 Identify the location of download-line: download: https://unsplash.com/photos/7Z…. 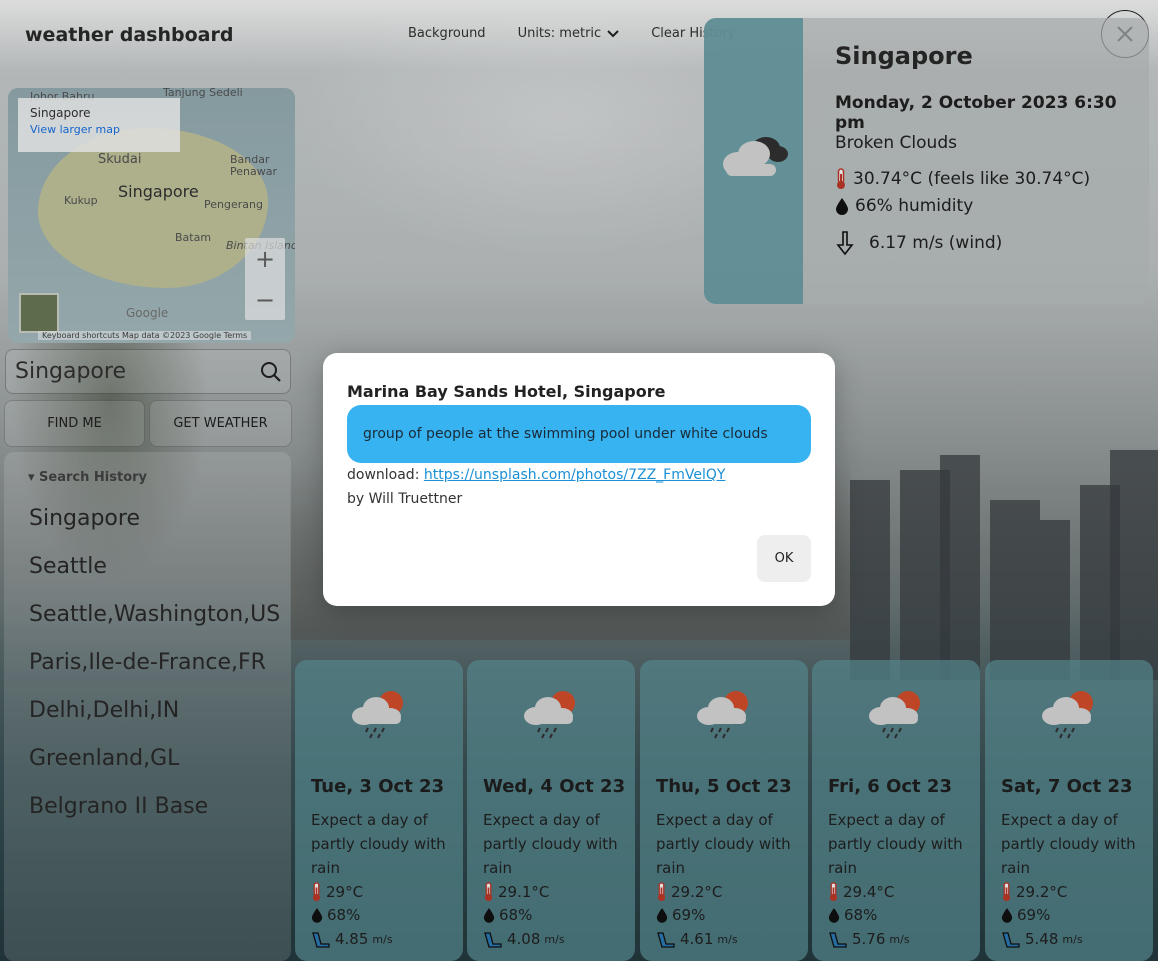
(536, 475).